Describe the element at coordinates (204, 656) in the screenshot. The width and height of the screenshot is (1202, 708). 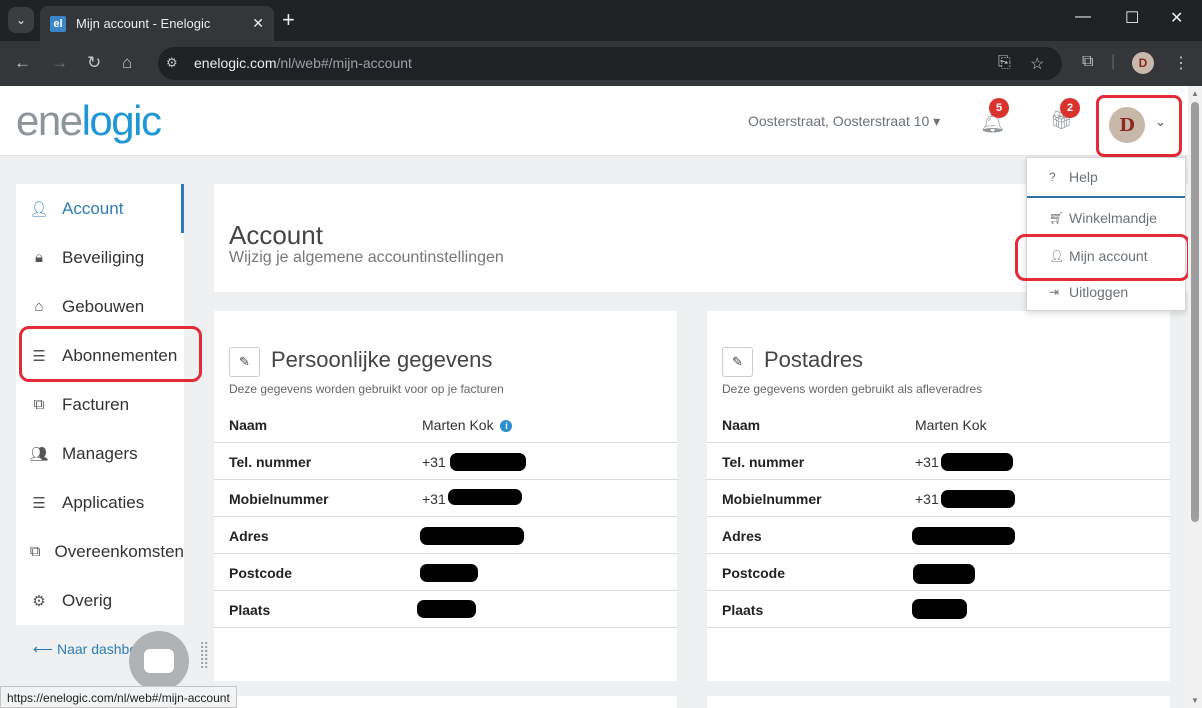
I see `drag-handle-icon: ⠿ ⠿ ⠿` at that location.